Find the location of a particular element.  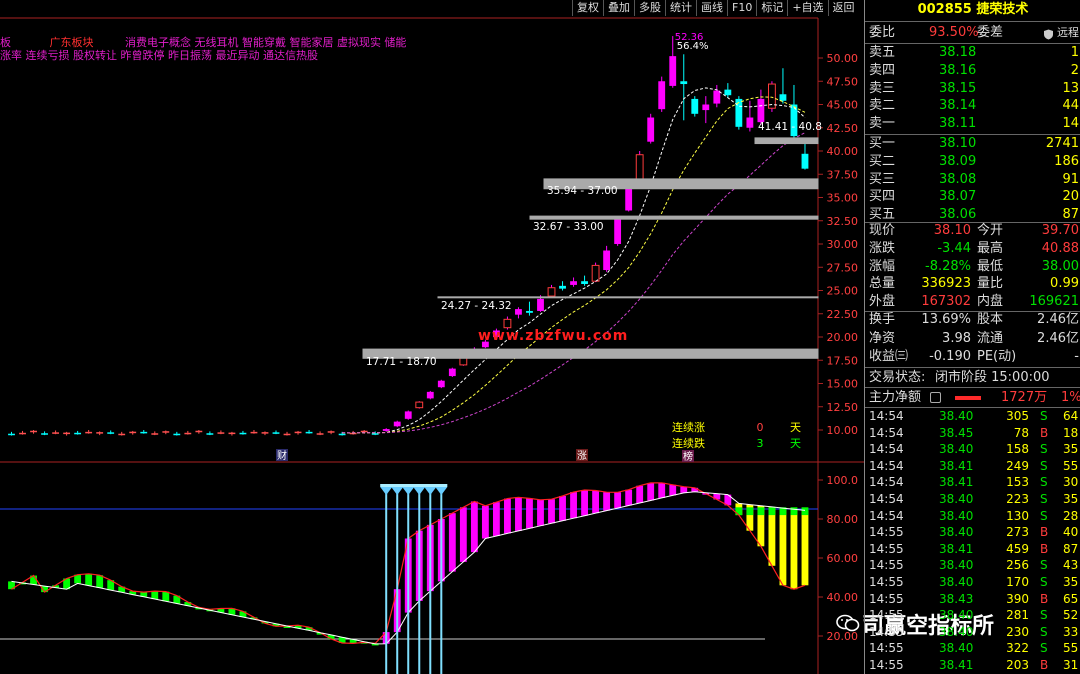

concept-line2: 涨率 连续亏损 股权转让 昨曾跌停 昨日振荡 最近异动 通达信热股 is located at coordinates (280, 55).